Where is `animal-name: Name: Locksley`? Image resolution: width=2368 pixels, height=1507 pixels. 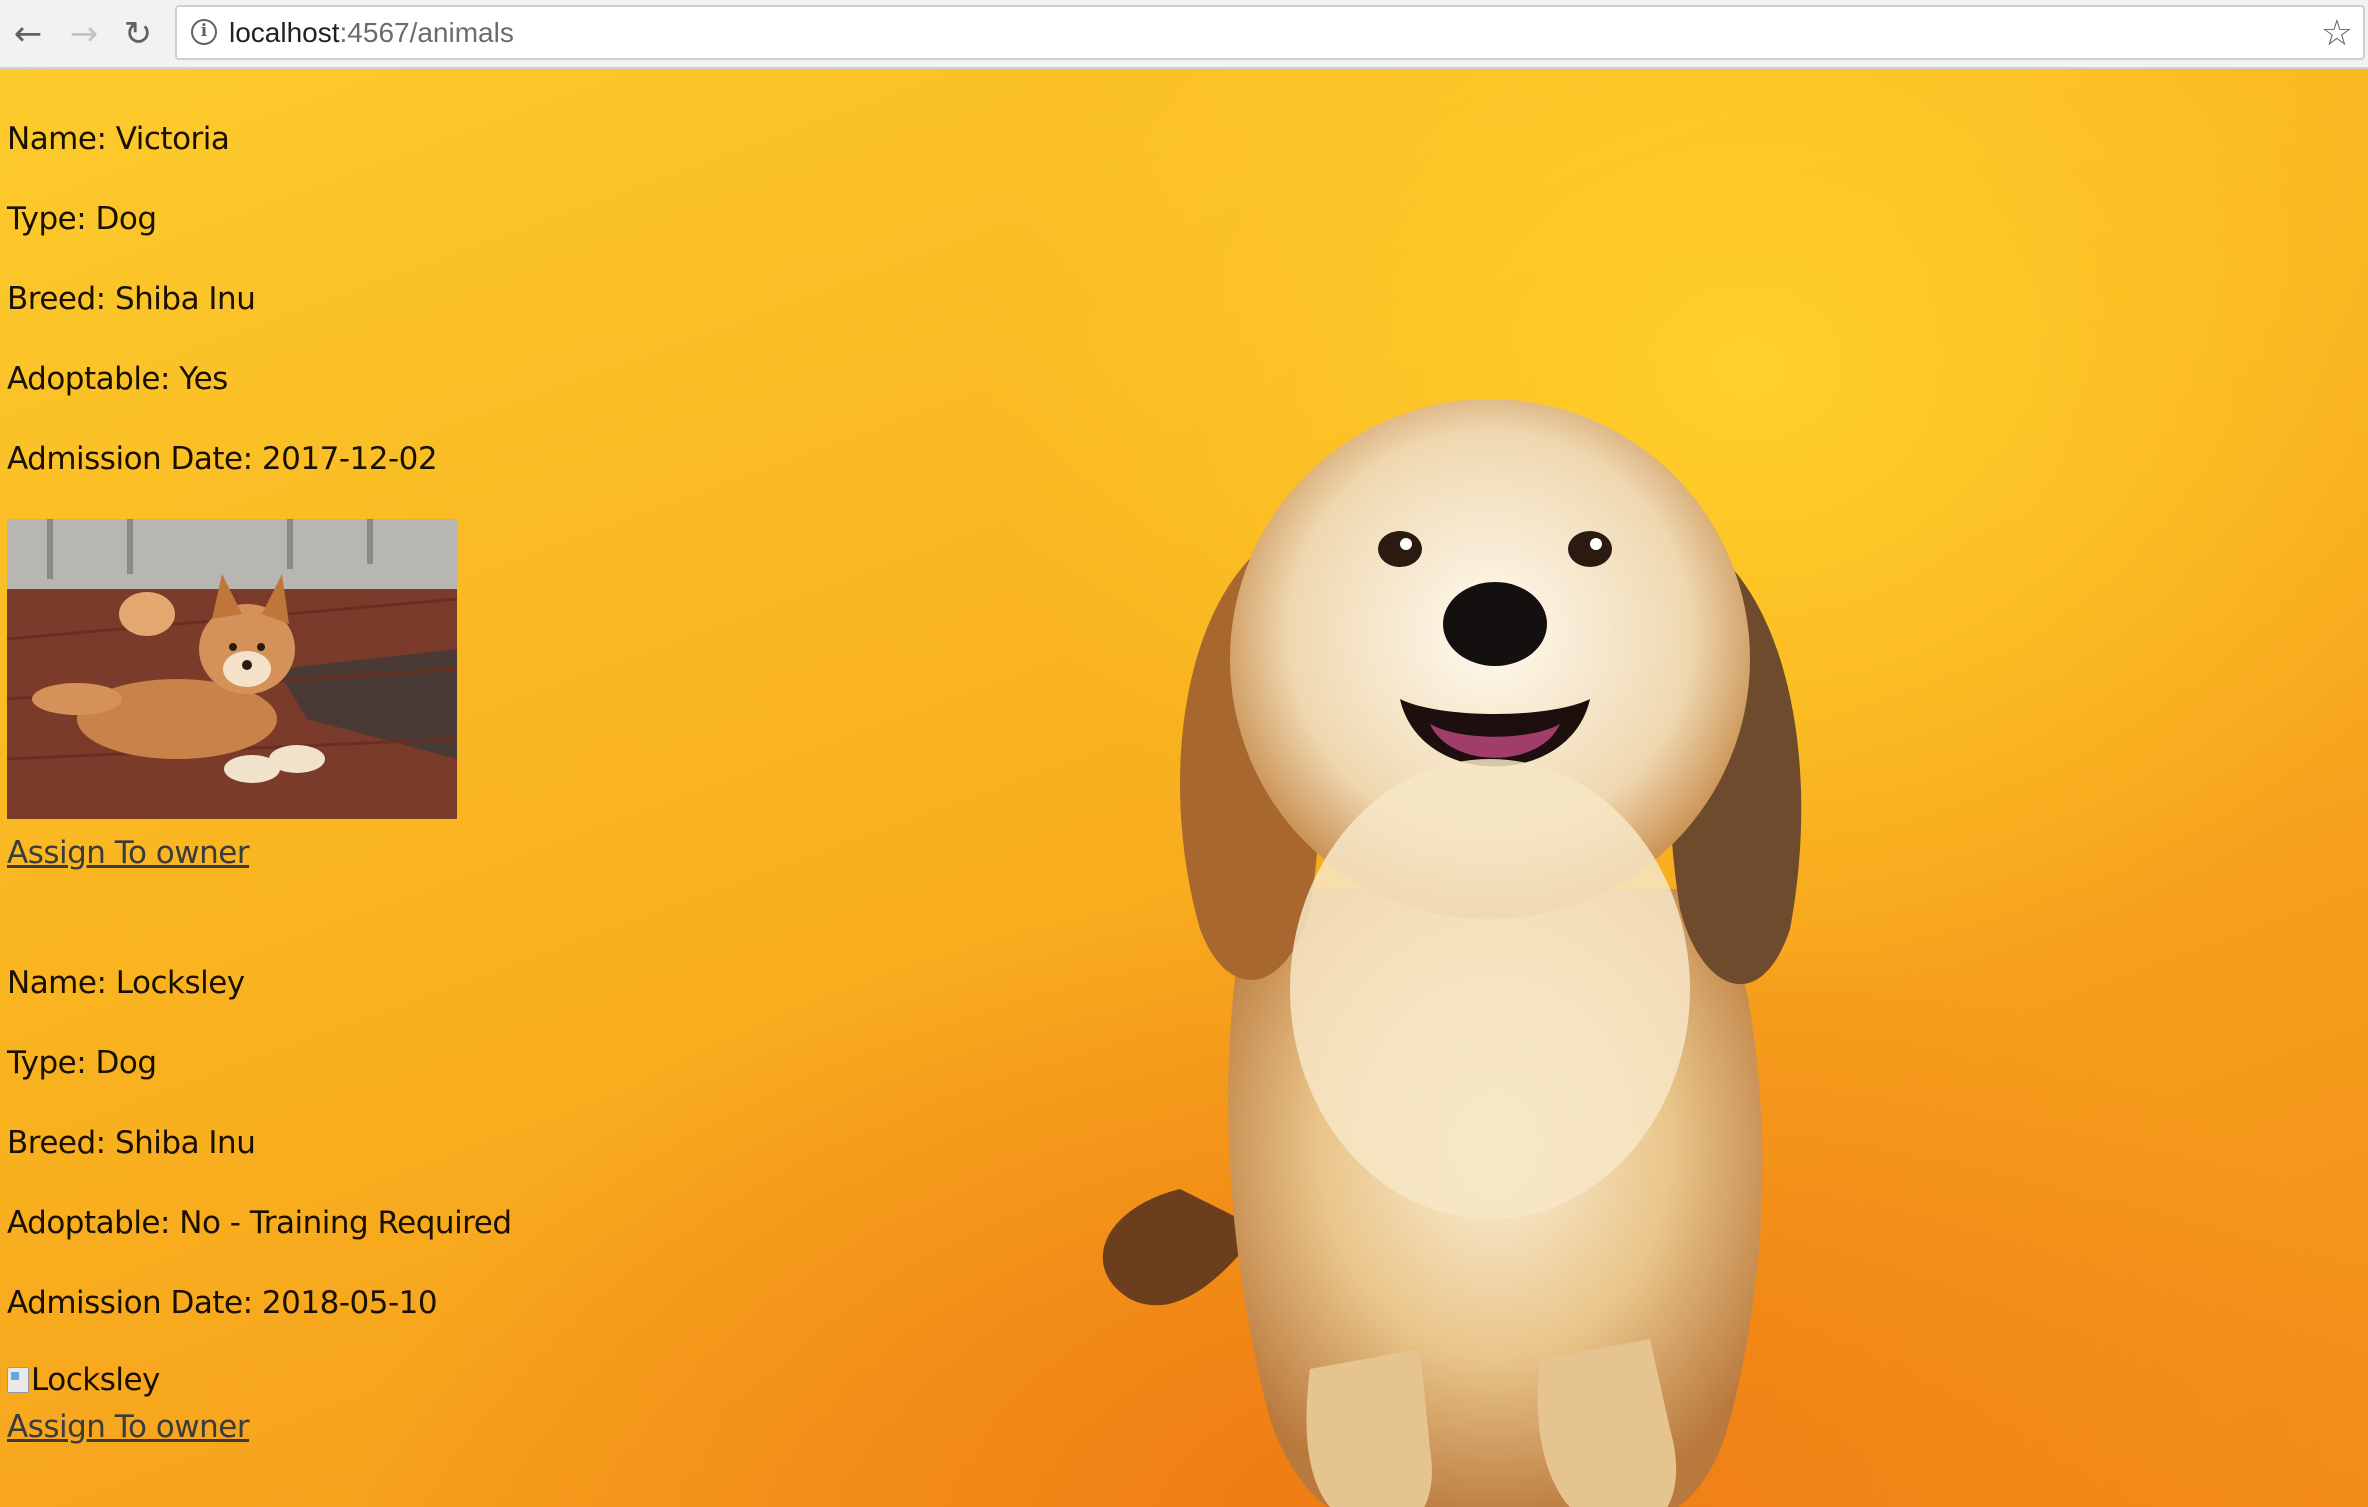
animal-name: Name: Locksley is located at coordinates (126, 983).